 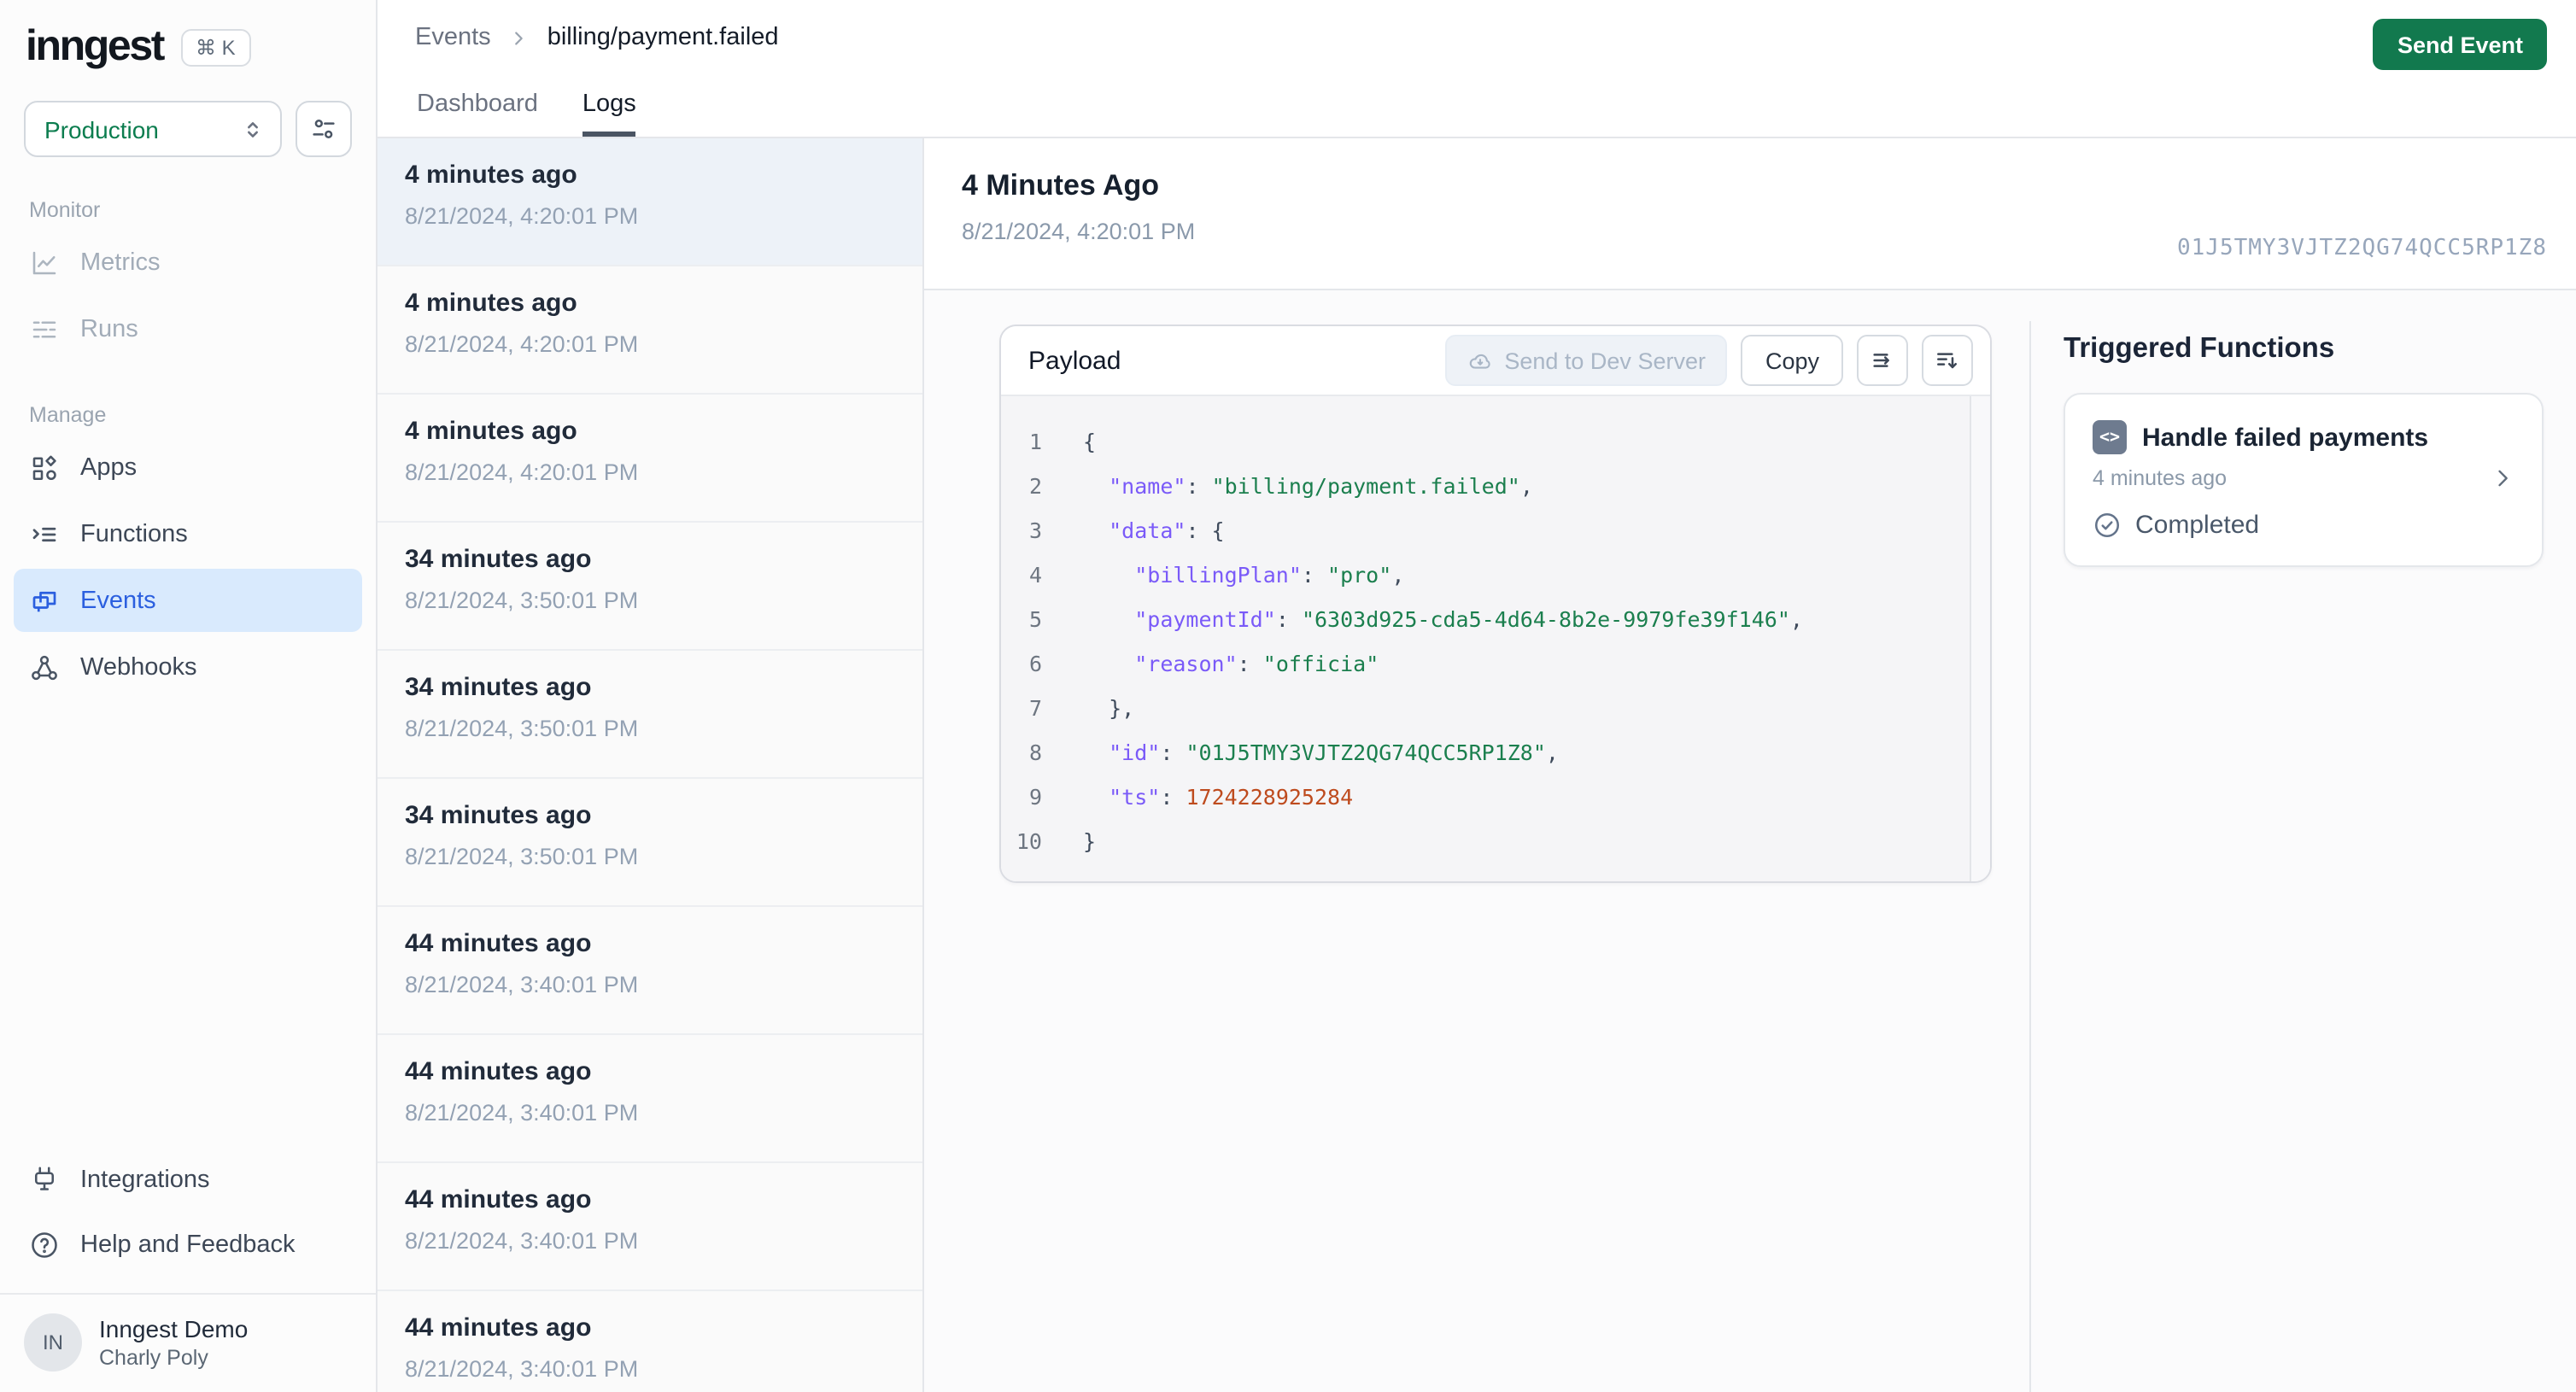 I want to click on environment-selector: Production, so click(x=153, y=129).